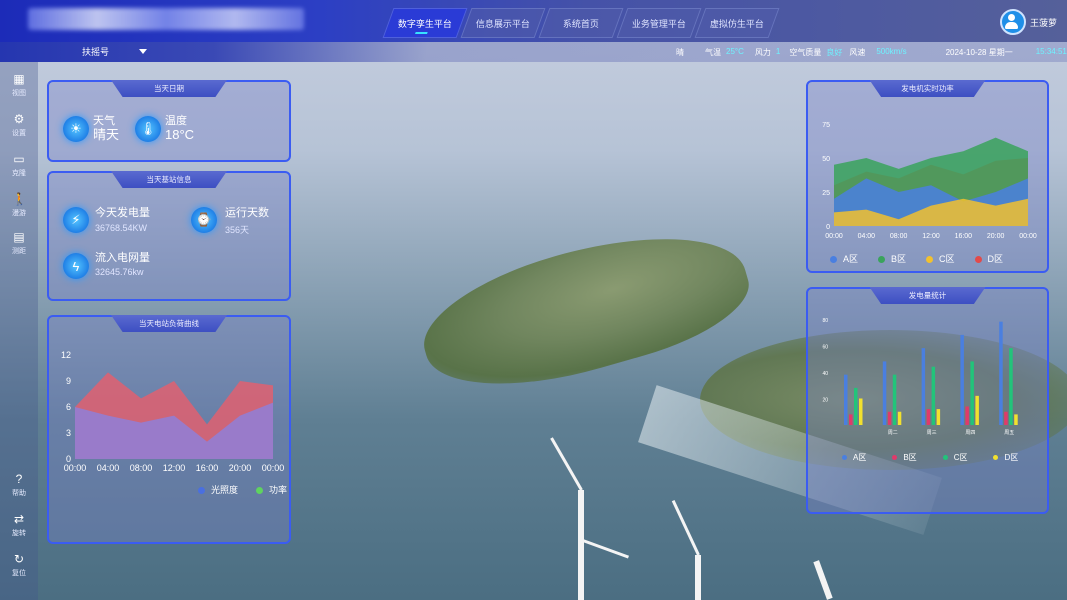  What do you see at coordinates (76, 266) in the screenshot?
I see `lightning-icon: ϟ` at bounding box center [76, 266].